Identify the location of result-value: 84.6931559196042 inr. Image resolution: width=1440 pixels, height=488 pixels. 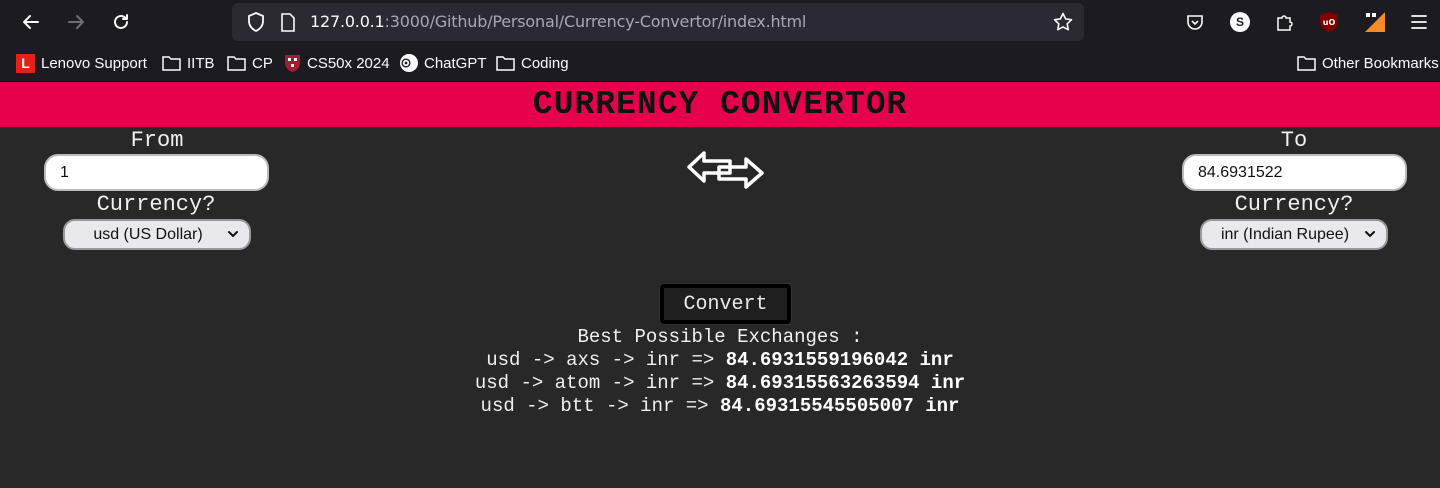
(839, 360).